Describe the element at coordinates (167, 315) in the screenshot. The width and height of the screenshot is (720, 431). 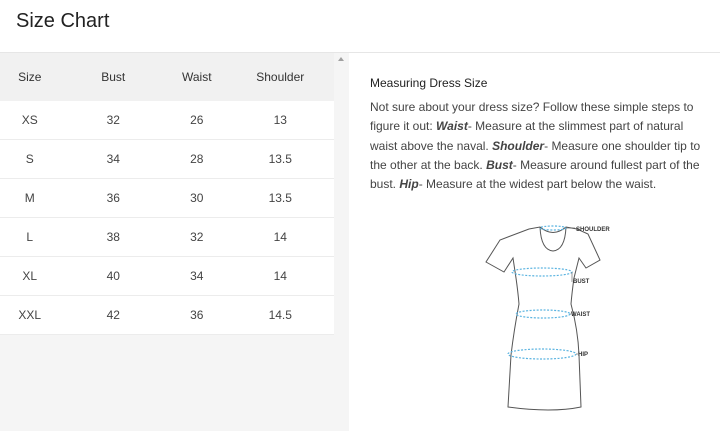
I see `table-row: XXL 42 36 14.5` at that location.